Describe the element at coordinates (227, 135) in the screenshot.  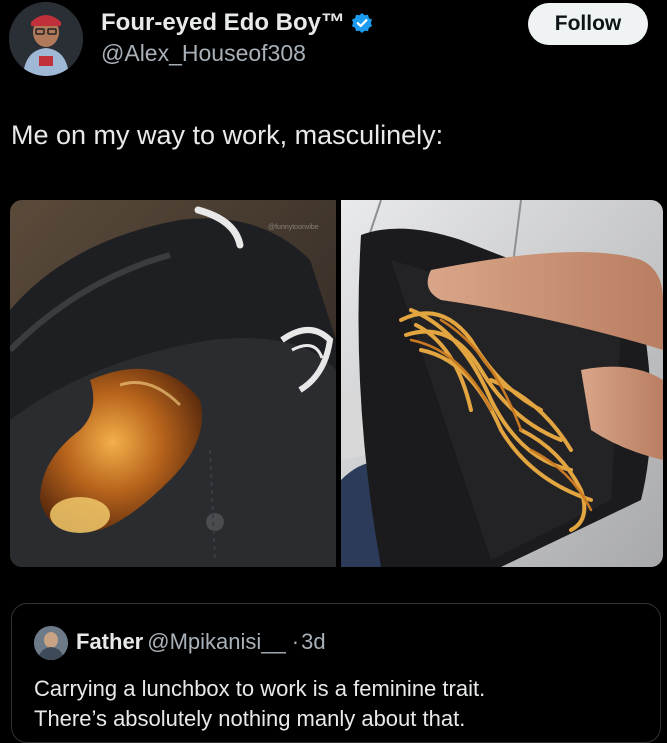
I see `tweet-text: Me on my way to work, masculinely:` at that location.